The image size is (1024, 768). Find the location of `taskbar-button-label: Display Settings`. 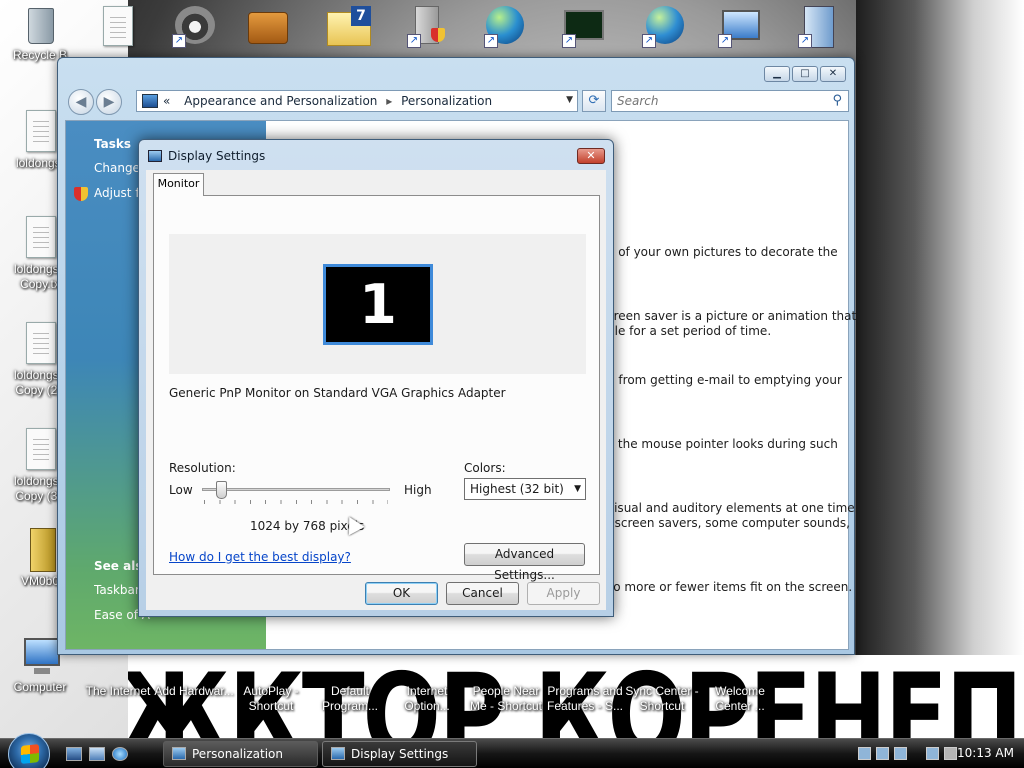

taskbar-button-label: Display Settings is located at coordinates (400, 754).